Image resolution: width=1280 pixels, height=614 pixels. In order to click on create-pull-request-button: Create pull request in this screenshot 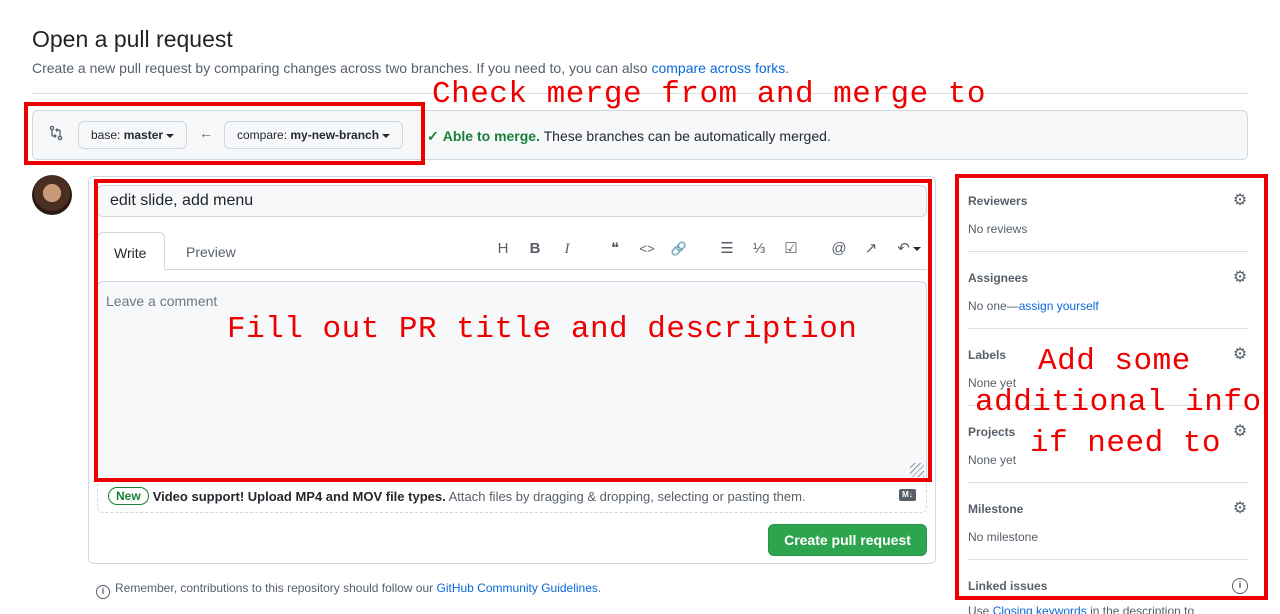, I will do `click(847, 540)`.